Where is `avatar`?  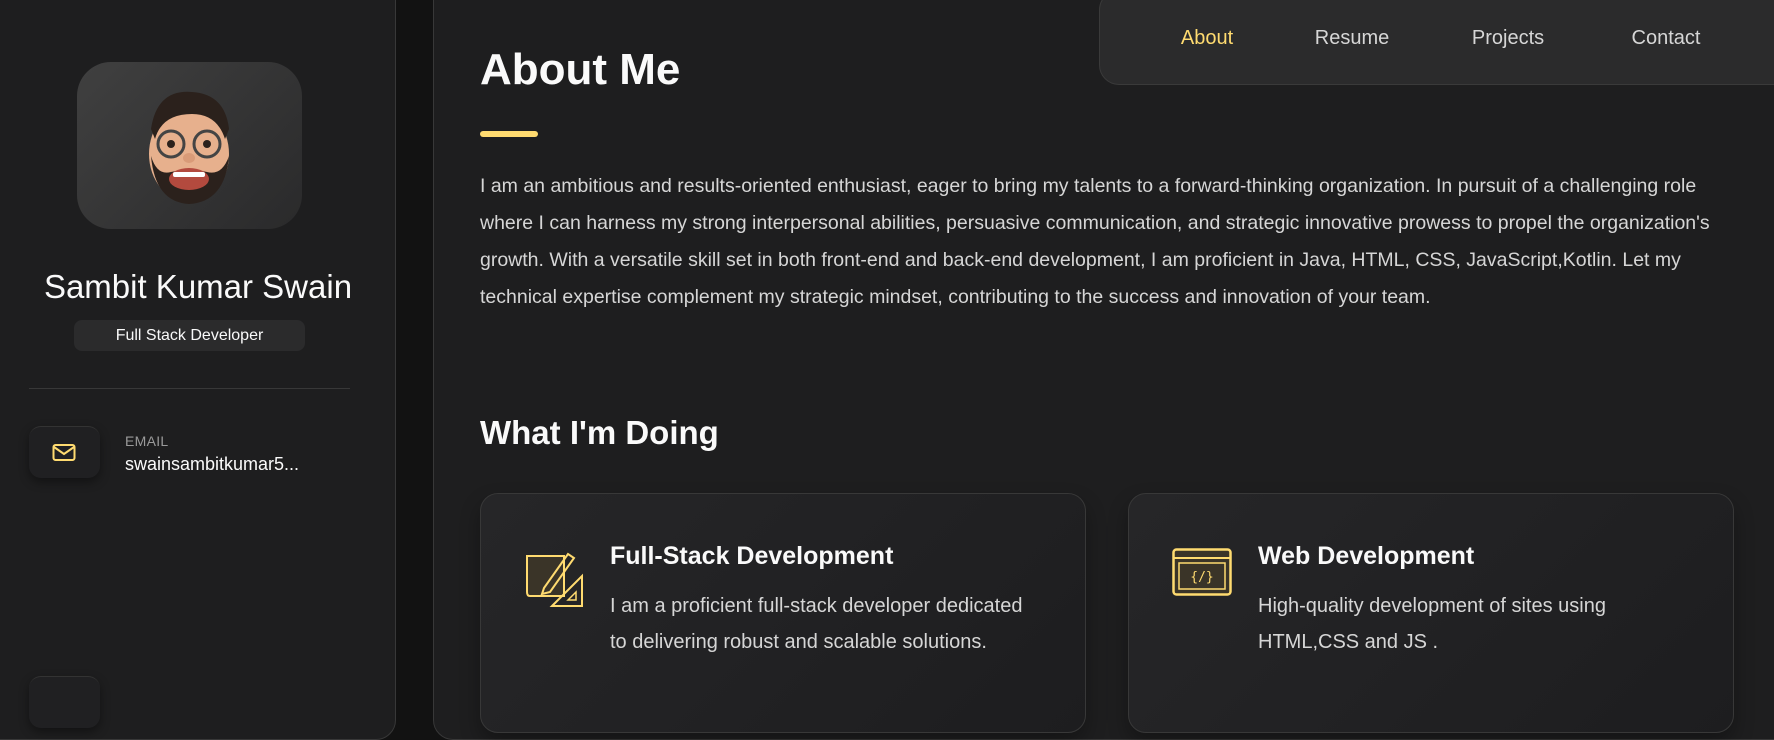 avatar is located at coordinates (189, 145).